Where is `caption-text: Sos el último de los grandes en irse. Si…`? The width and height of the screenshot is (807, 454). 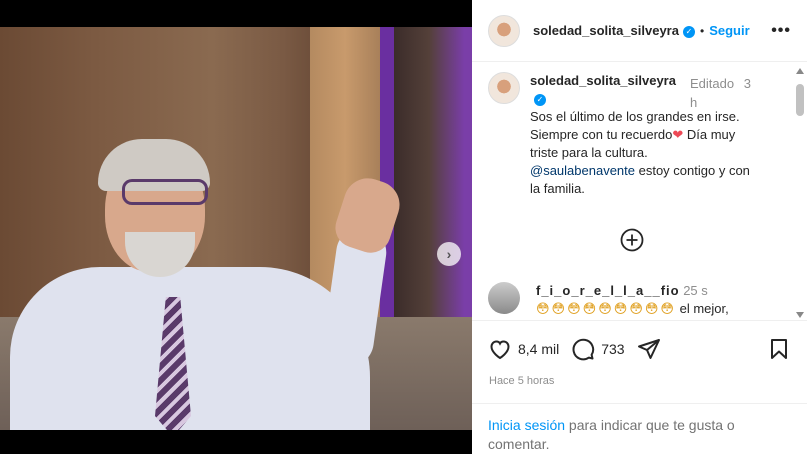 caption-text: Sos el último de los grandes en irse. Si… is located at coordinates (642, 153).